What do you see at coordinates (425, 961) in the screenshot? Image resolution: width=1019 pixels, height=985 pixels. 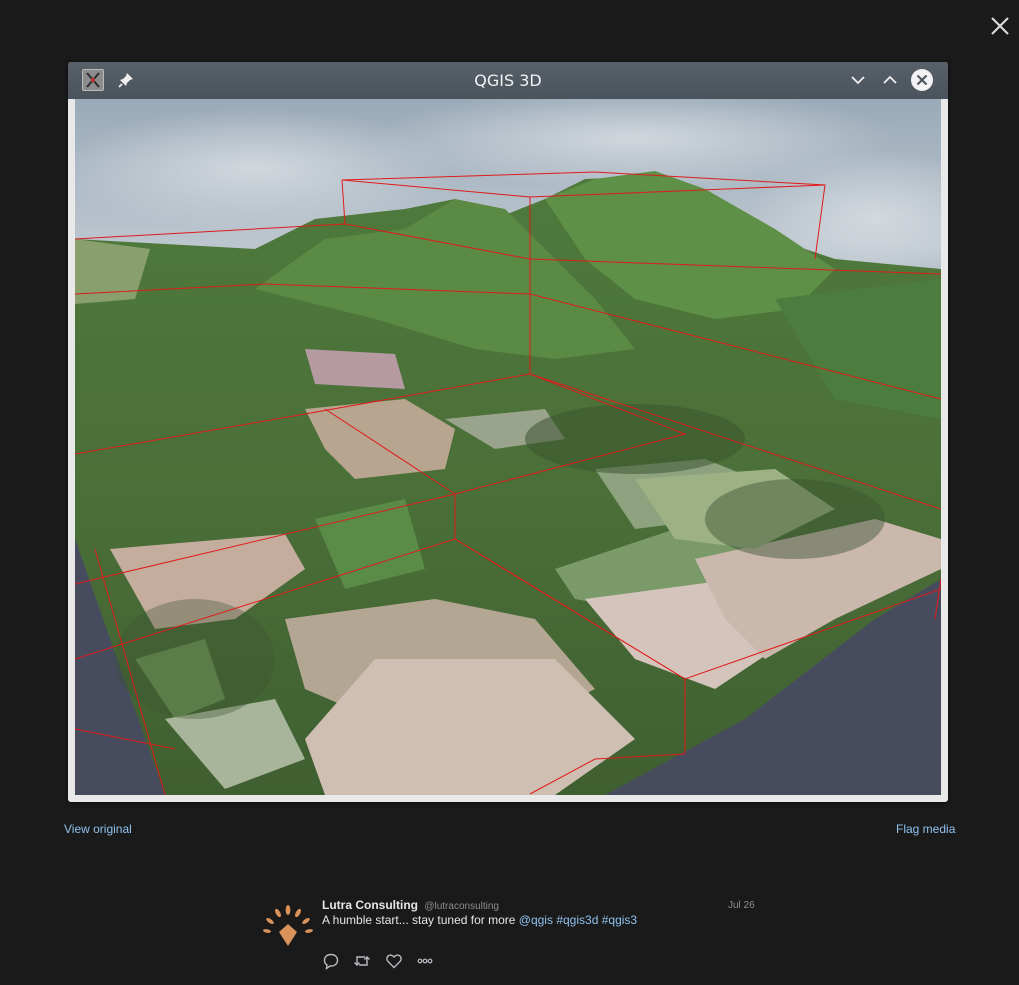 I see `more-icon` at bounding box center [425, 961].